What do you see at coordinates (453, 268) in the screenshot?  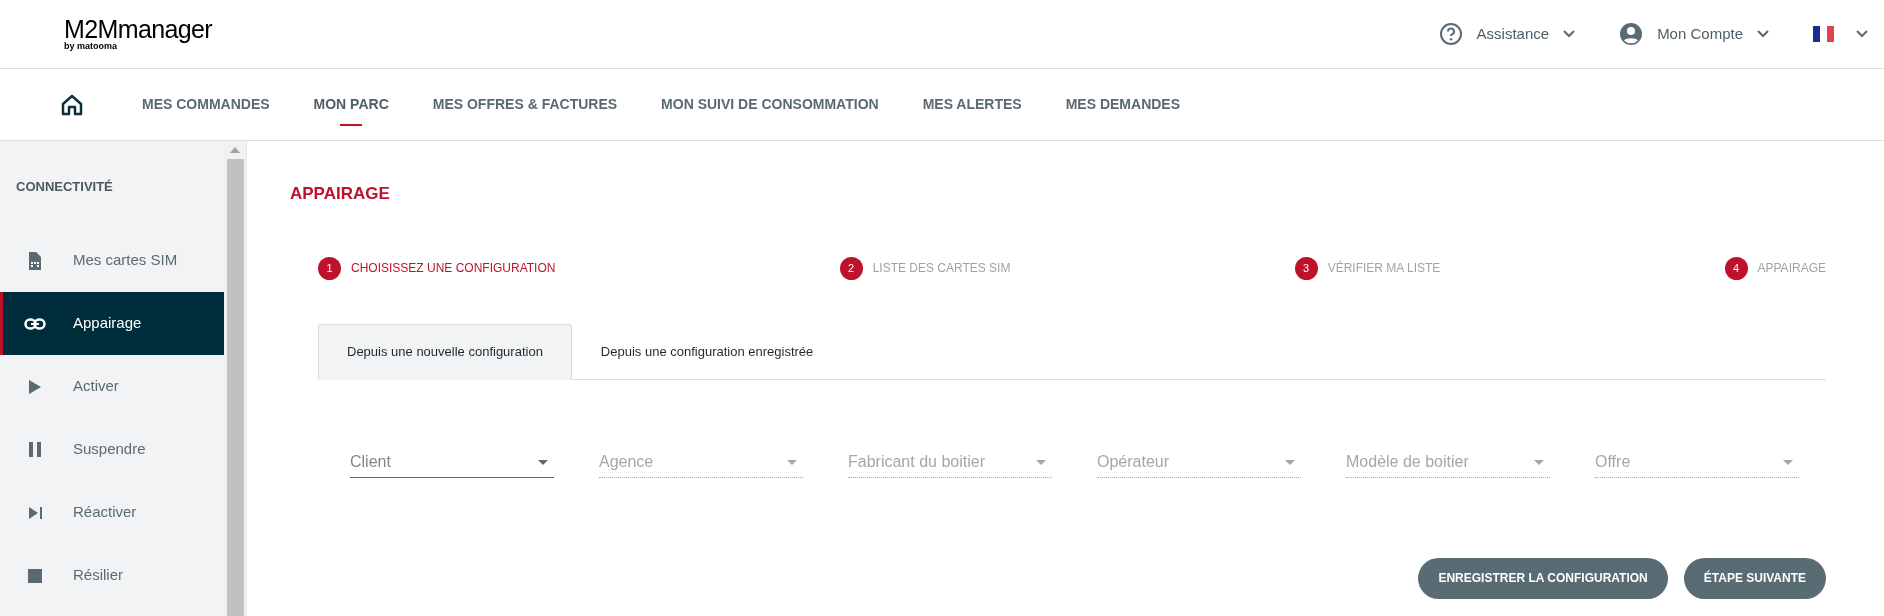 I see `step-label: CHOISISSEZ UNE CONFIGURATION` at bounding box center [453, 268].